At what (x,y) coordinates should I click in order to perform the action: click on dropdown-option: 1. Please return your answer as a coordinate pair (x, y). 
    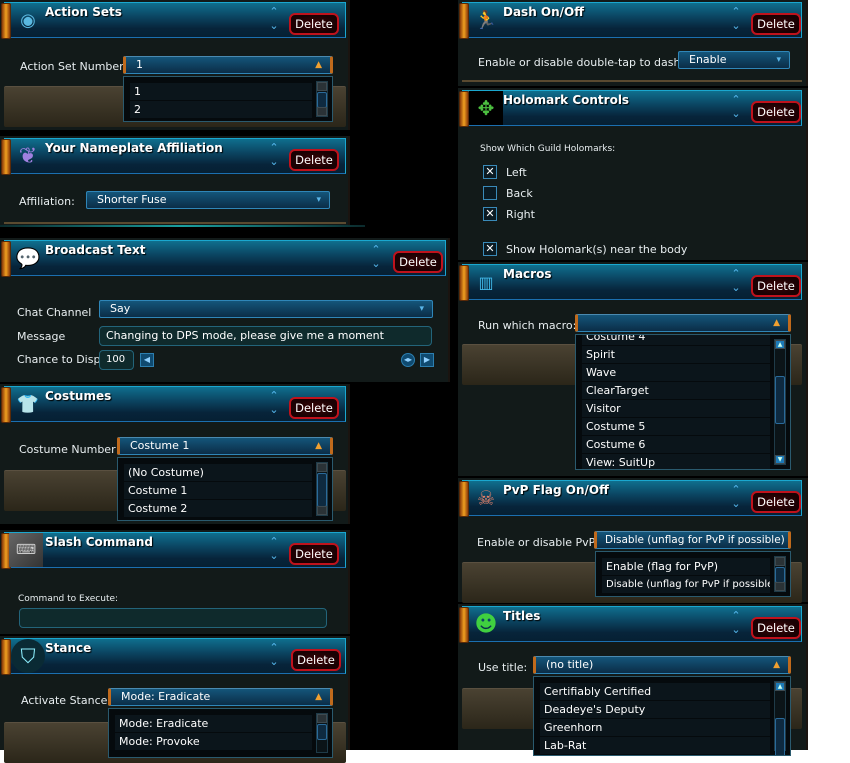
    Looking at the image, I should click on (221, 91).